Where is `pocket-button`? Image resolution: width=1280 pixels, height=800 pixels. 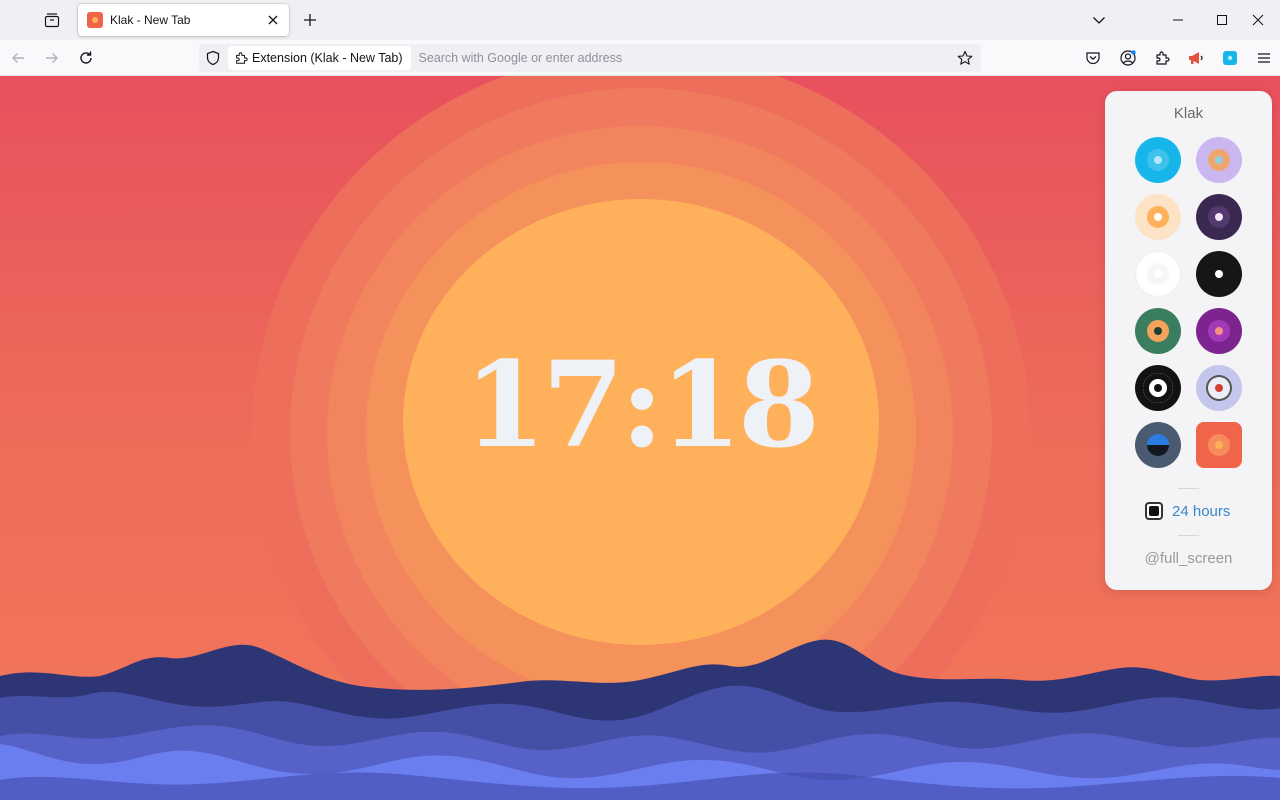 pocket-button is located at coordinates (1093, 58).